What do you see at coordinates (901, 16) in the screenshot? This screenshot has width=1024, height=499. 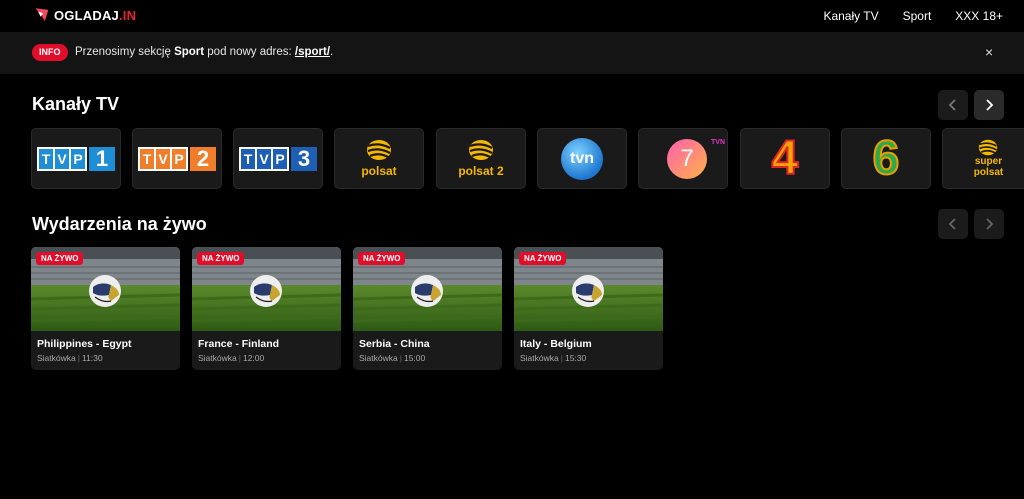 I see `main-nav: Kanały TV Sport XXX 18+` at bounding box center [901, 16].